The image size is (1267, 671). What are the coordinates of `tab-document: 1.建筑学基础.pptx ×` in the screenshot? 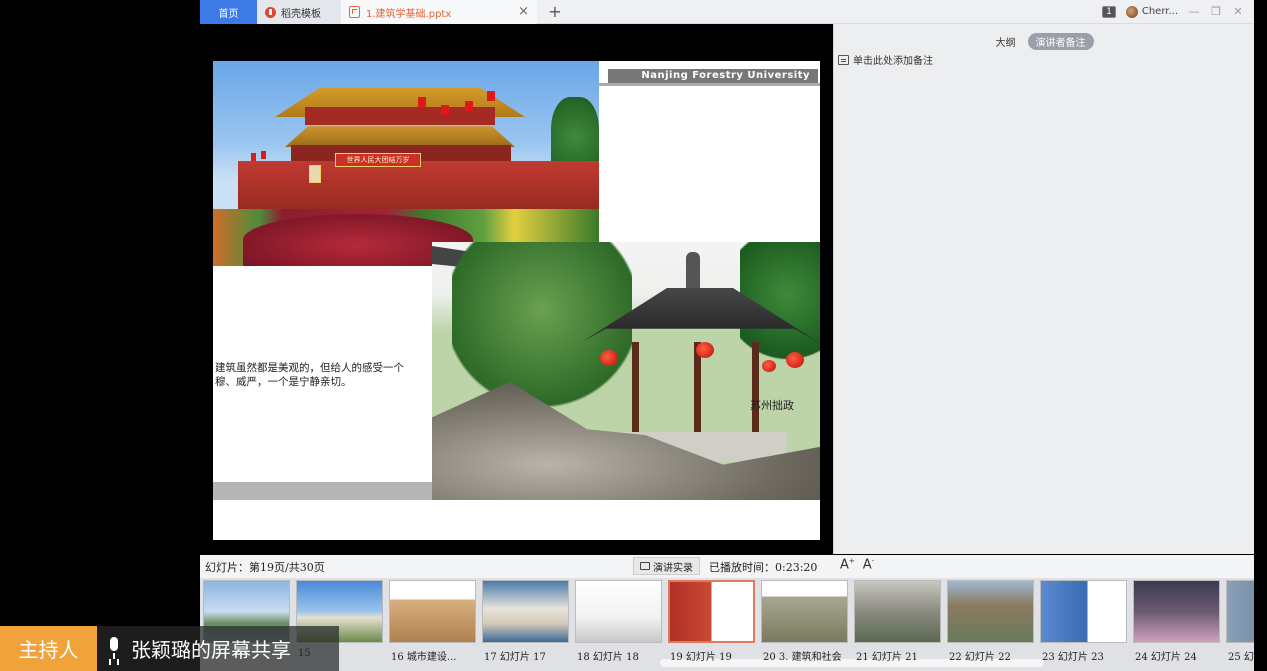 It's located at (439, 12).